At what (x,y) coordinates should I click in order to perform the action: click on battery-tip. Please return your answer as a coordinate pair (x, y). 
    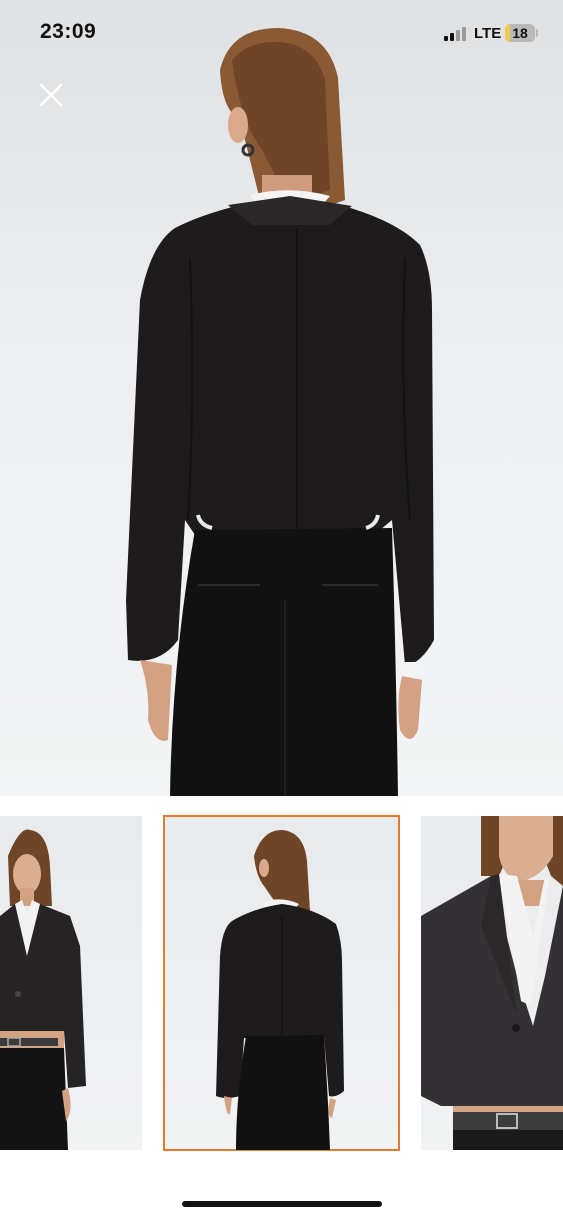
    Looking at the image, I should click on (537, 33).